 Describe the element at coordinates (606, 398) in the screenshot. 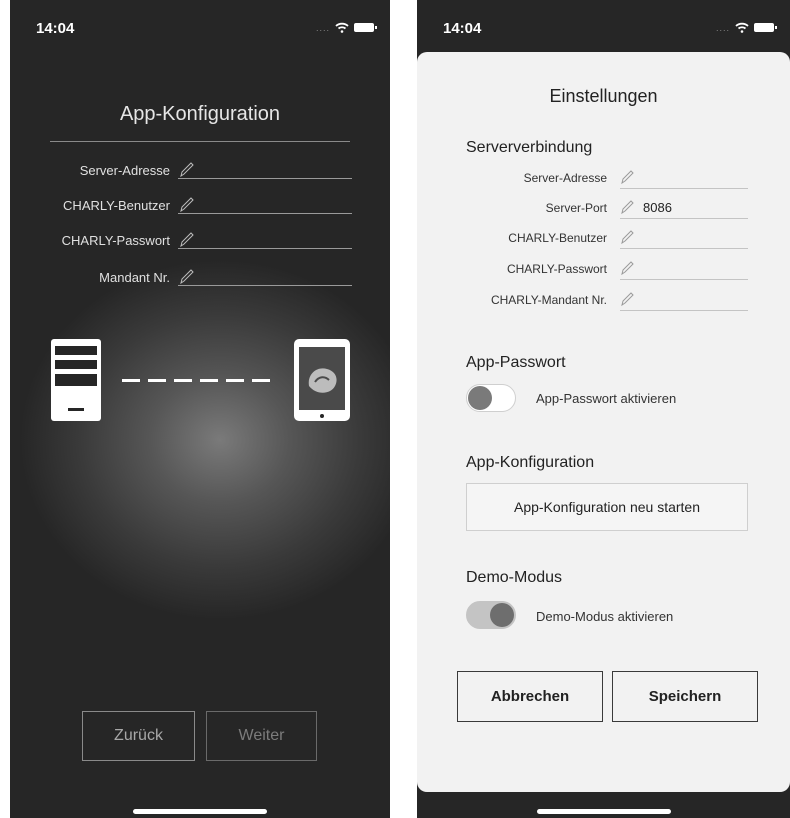

I see `app-password-toggle-label: App-Passwort aktivieren` at that location.